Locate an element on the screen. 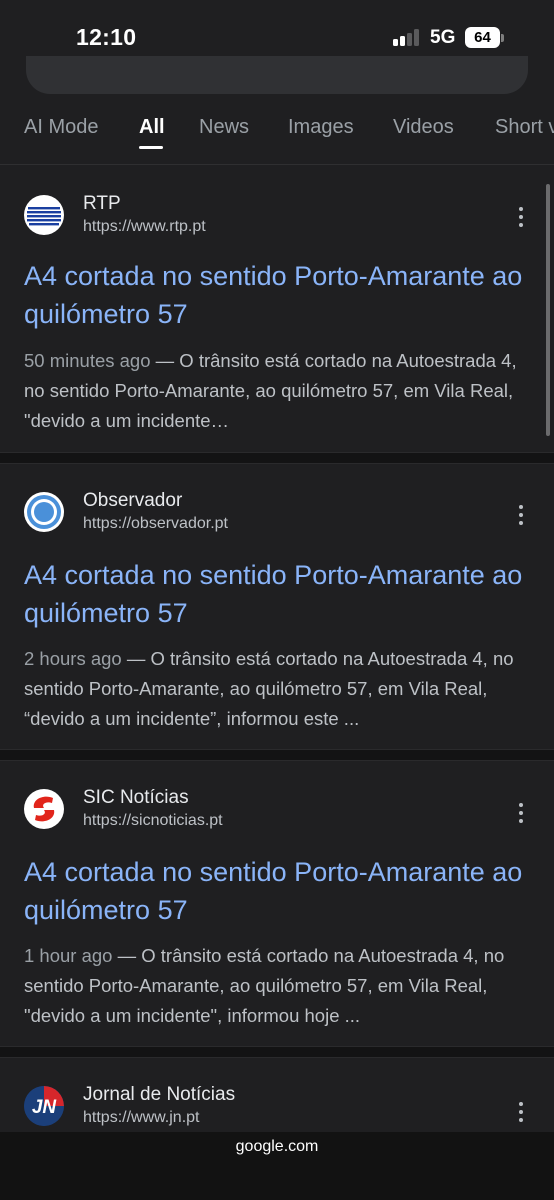  battery-icon: 64 is located at coordinates (482, 37).